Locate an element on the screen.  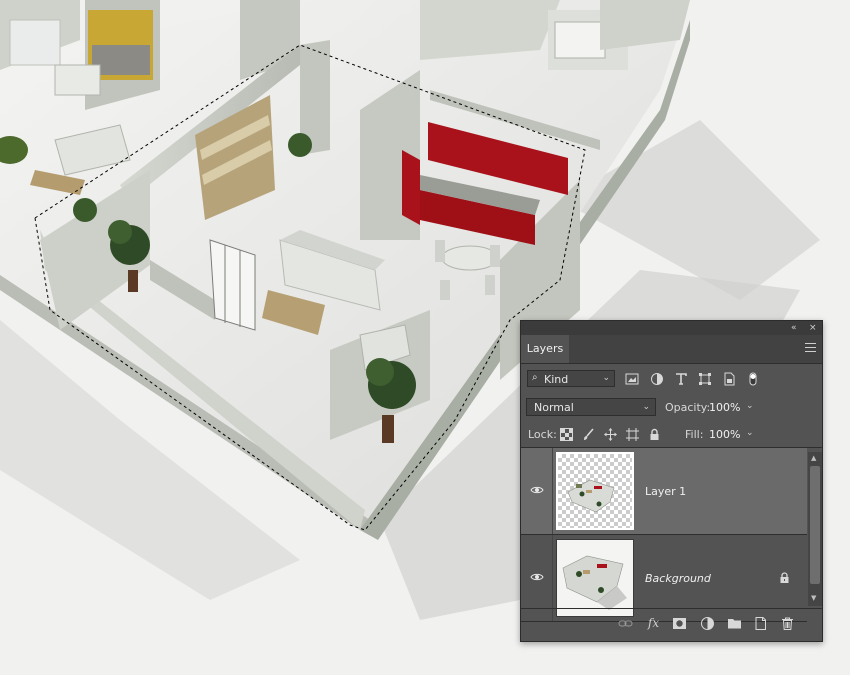
type-filter-icon is located at coordinates (681, 379).